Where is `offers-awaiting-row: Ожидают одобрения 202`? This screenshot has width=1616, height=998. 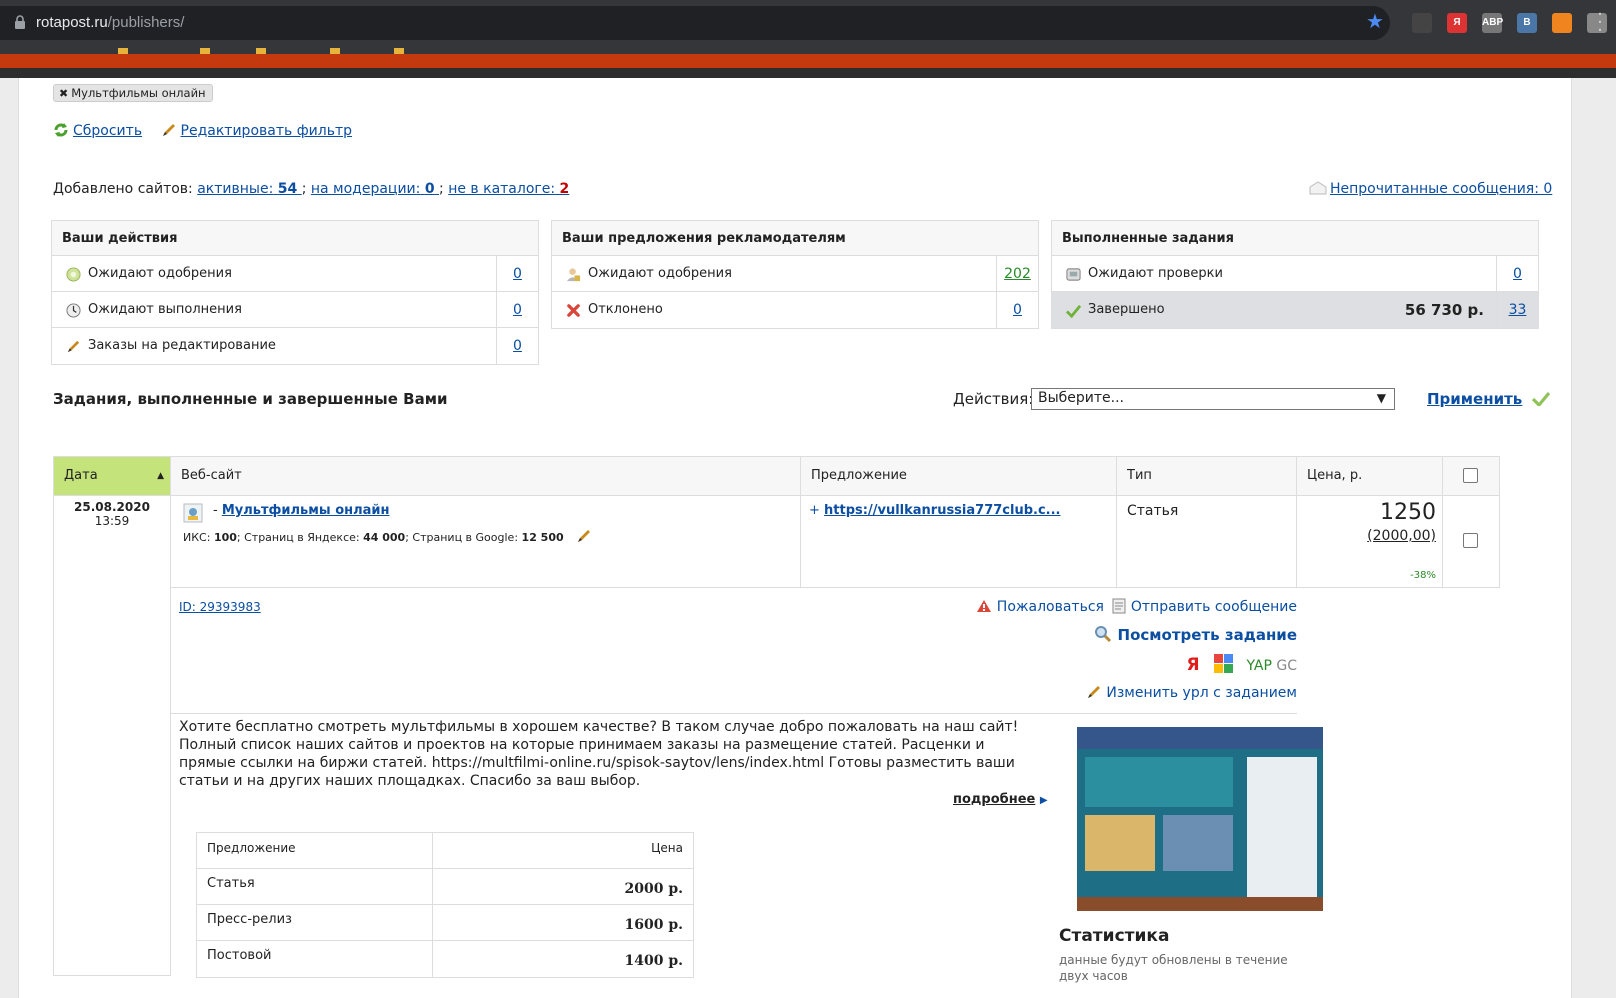 offers-awaiting-row: Ожидают одобрения 202 is located at coordinates (795, 274).